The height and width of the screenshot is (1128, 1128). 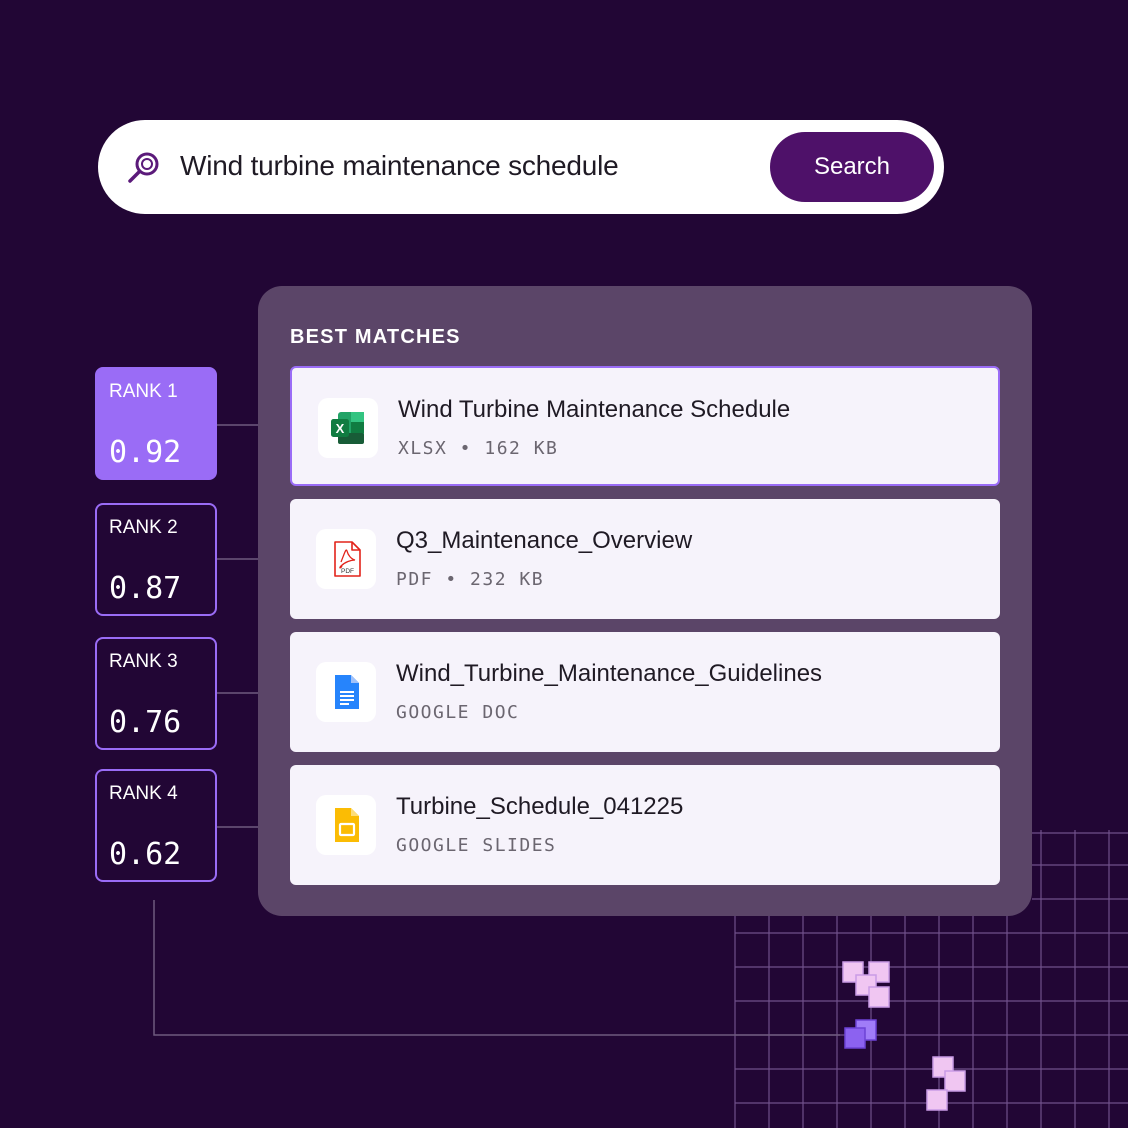 I want to click on results-heading: BEST MATCHES, so click(x=375, y=337).